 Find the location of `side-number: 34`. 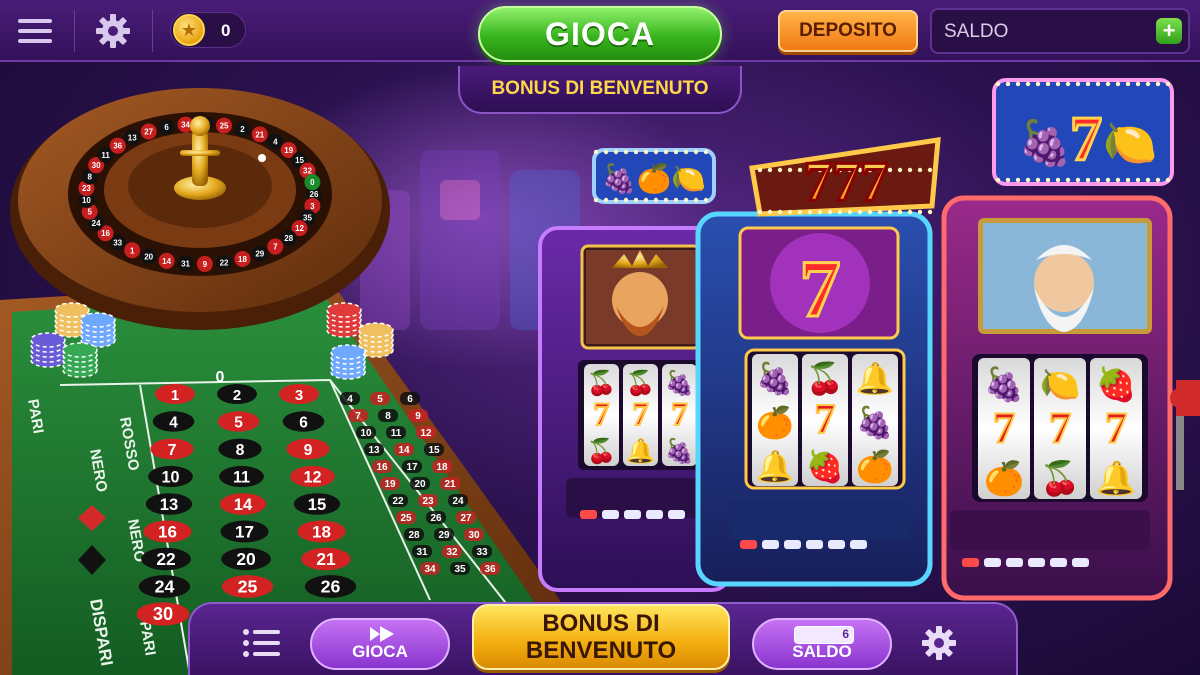

side-number: 34 is located at coordinates (430, 568).